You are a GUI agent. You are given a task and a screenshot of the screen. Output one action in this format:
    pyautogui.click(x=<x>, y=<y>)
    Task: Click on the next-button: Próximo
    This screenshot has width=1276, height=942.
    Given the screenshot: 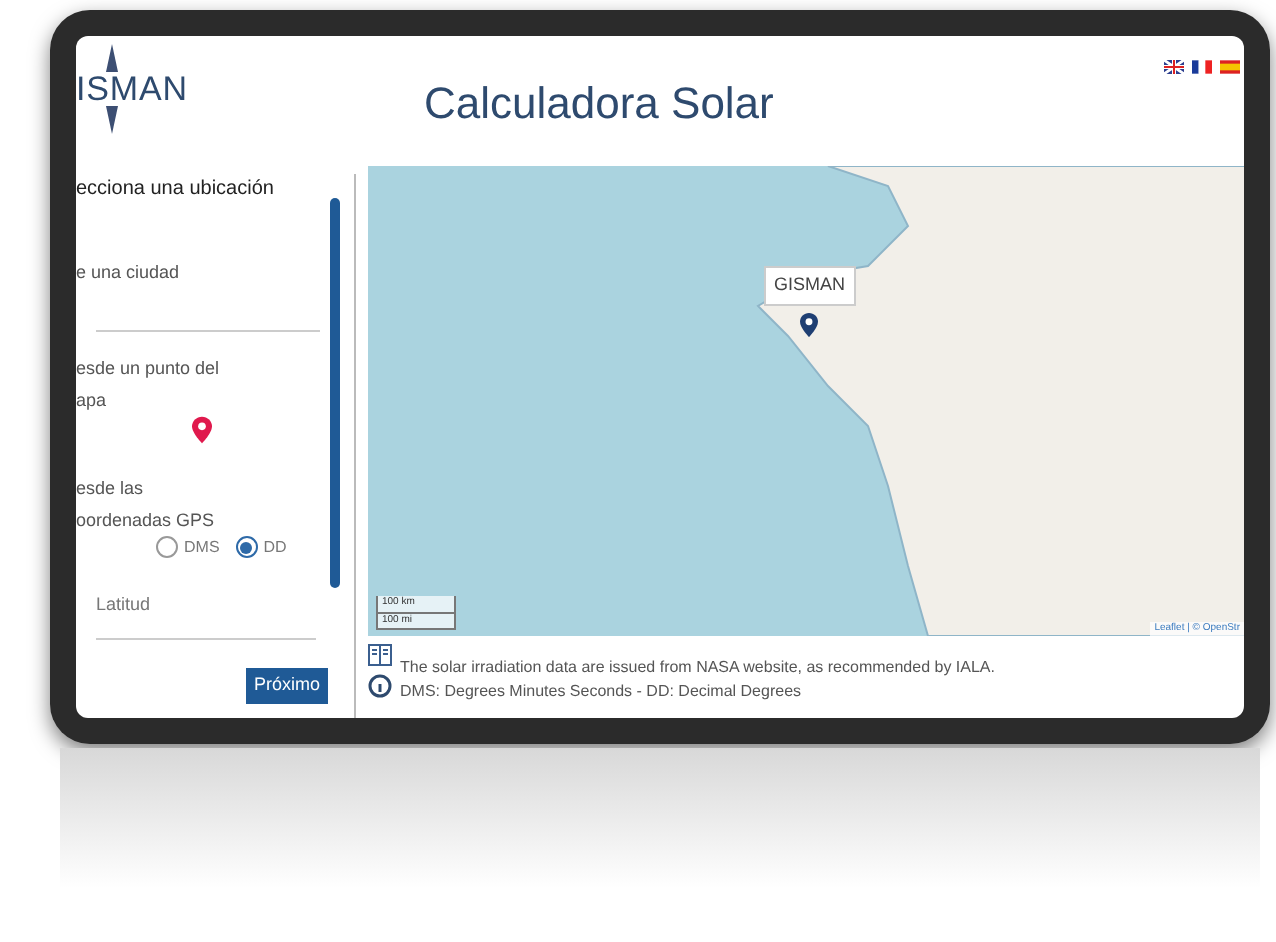 What is the action you would take?
    pyautogui.click(x=286, y=685)
    